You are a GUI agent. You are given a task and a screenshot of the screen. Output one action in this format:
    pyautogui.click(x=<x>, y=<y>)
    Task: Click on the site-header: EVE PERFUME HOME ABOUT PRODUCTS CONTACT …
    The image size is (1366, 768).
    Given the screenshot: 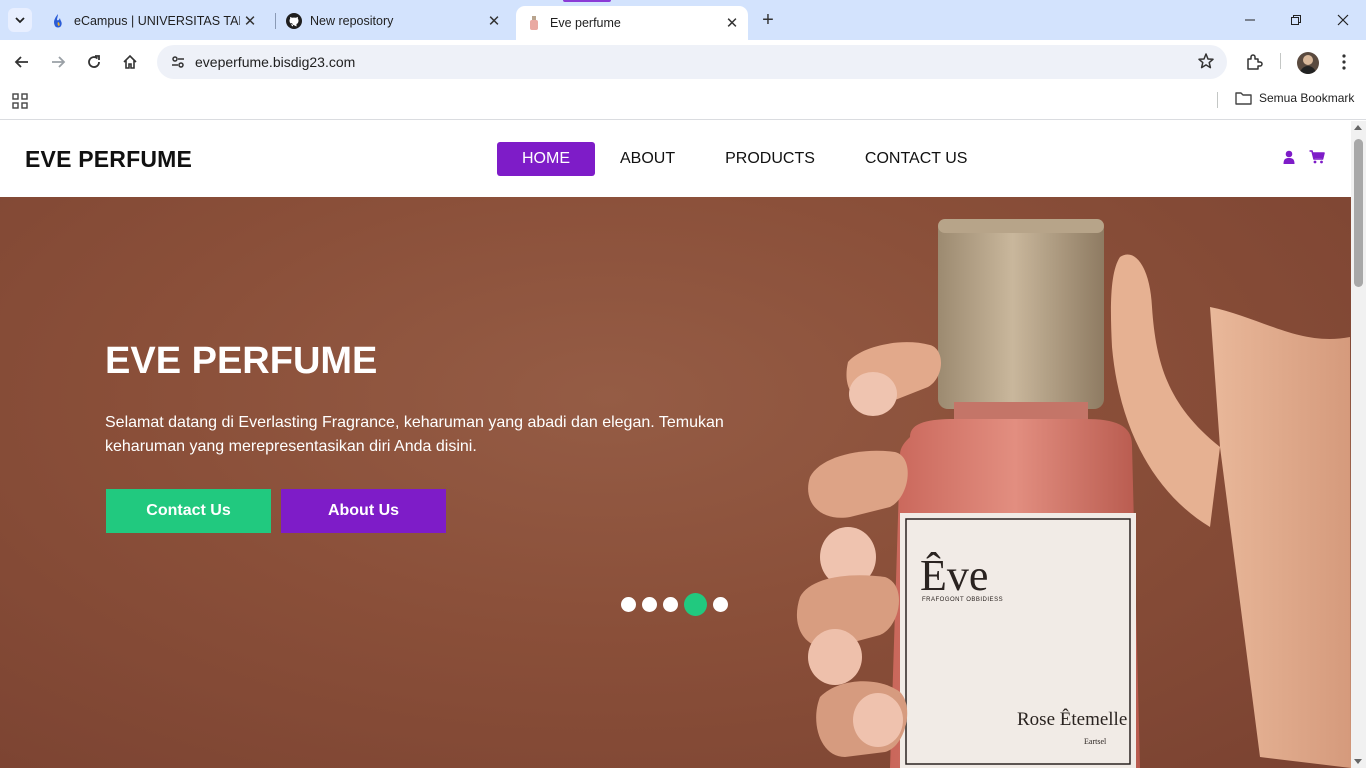 What is the action you would take?
    pyautogui.click(x=675, y=159)
    